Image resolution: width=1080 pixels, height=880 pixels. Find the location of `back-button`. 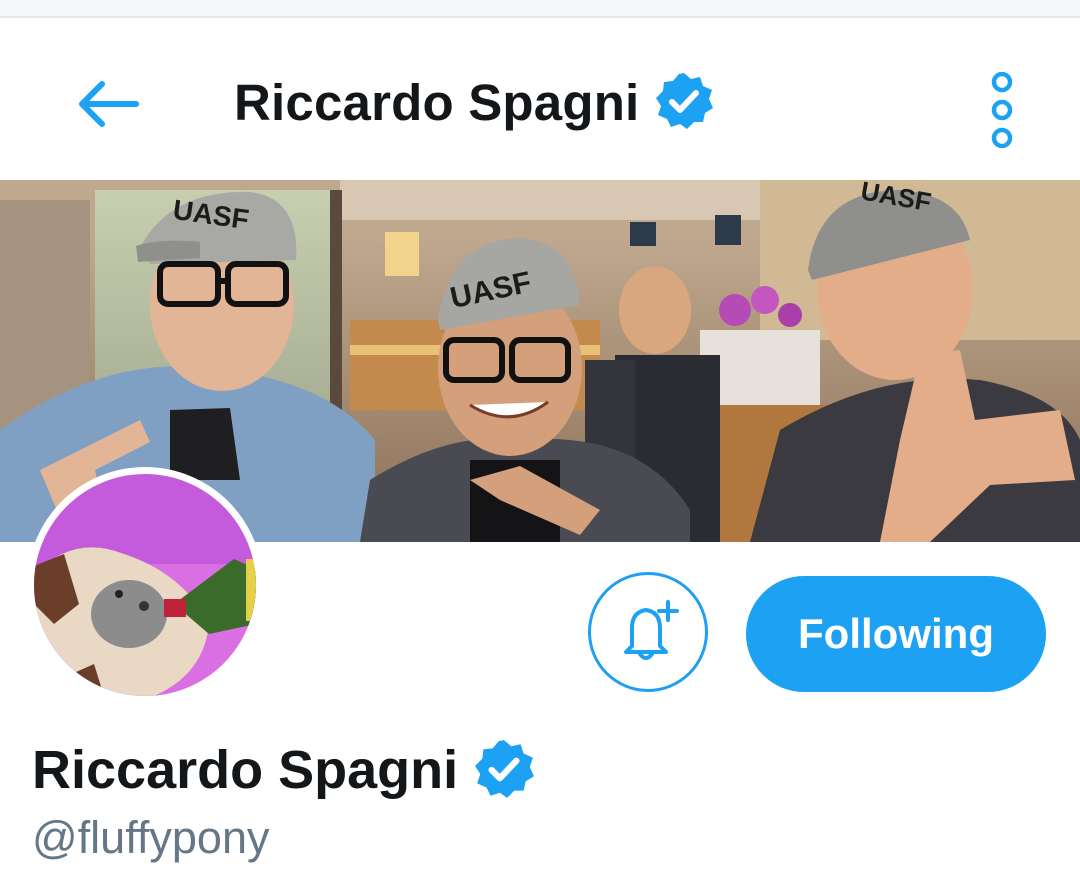

back-button is located at coordinates (108, 104).